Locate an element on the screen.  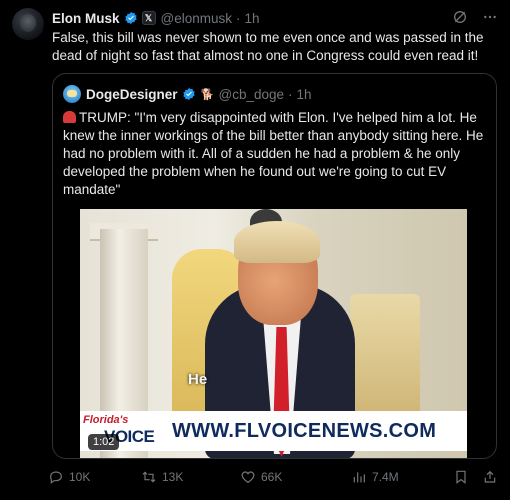
avatar is located at coordinates (28, 24).